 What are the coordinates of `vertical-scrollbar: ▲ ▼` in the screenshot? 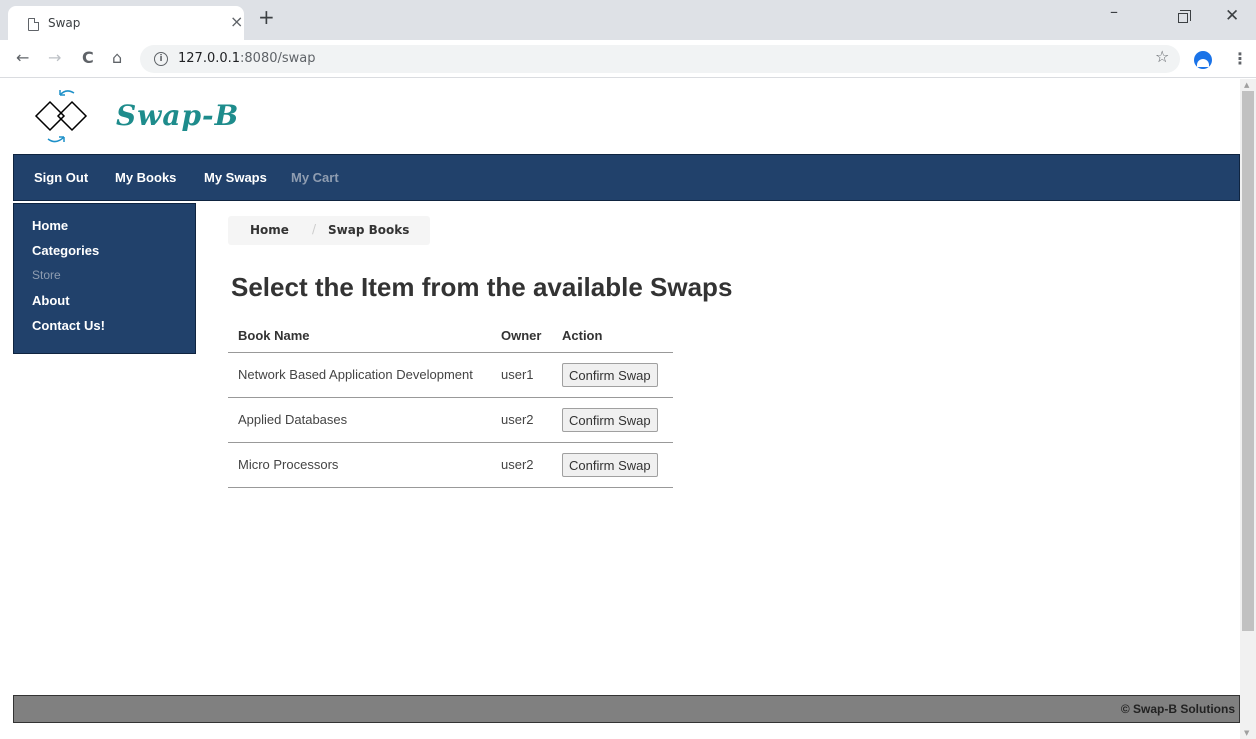 It's located at (1248, 409).